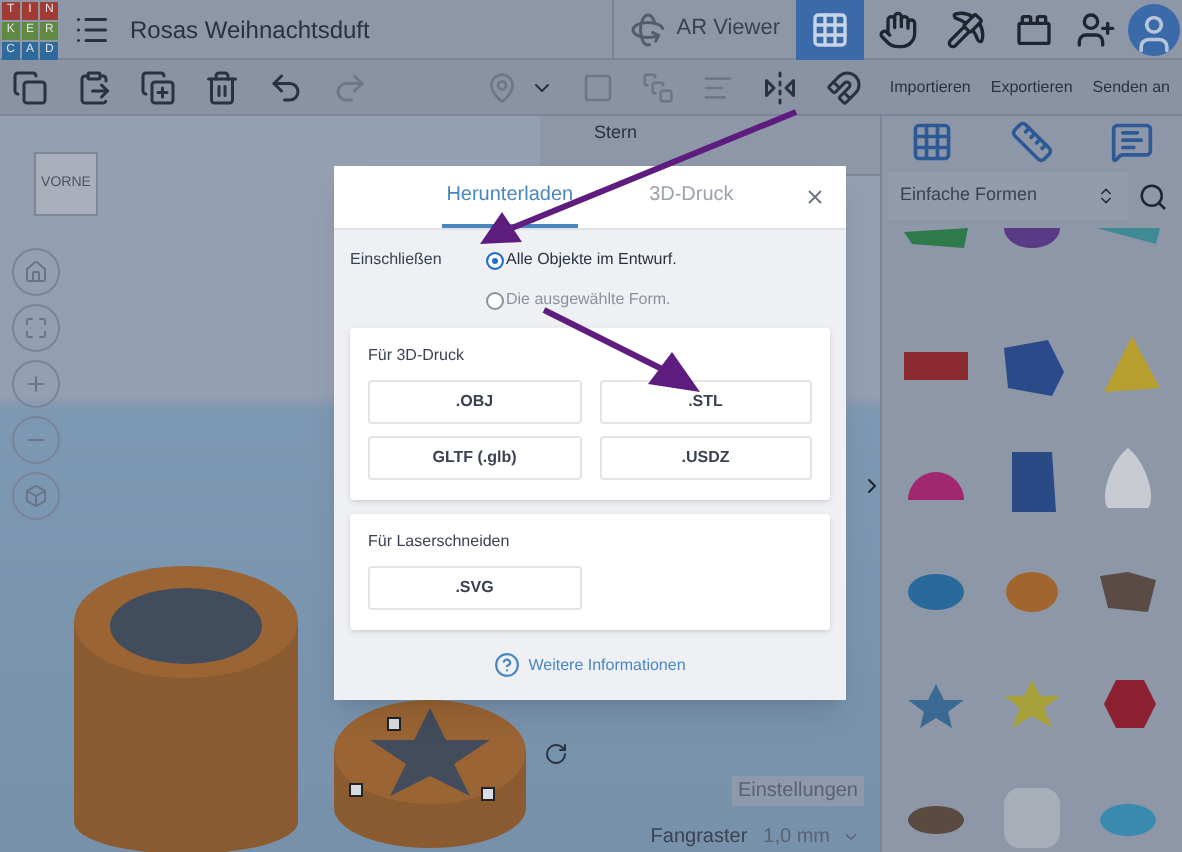 The height and width of the screenshot is (852, 1182). I want to click on view-mode-button, so click(830, 29).